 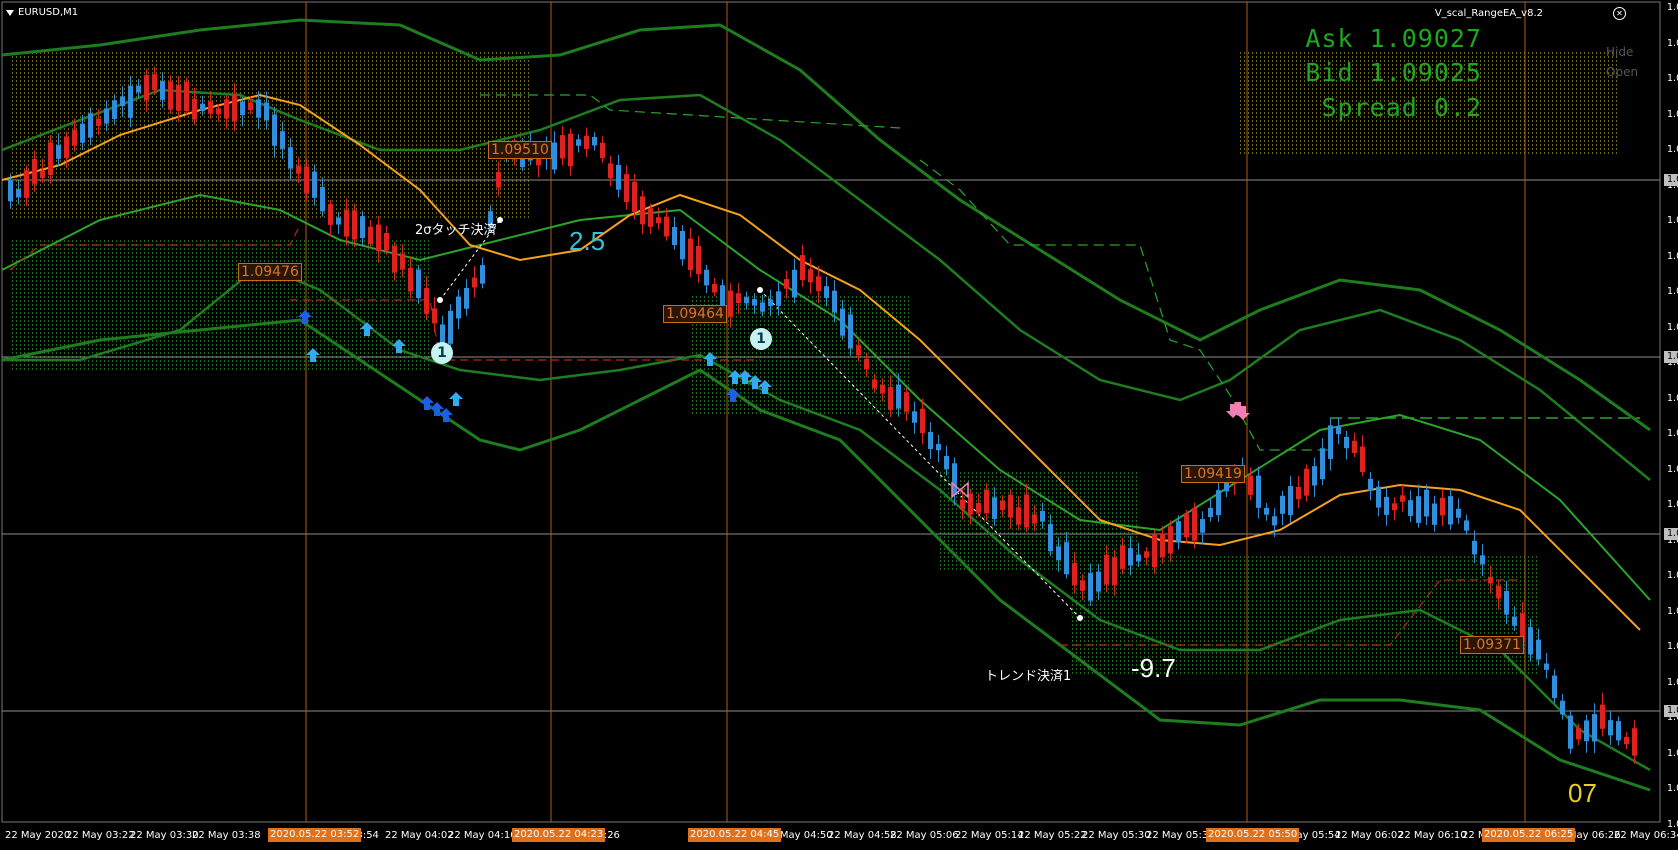 I want to click on time-axis-label: 22 May 05:22, so click(x=1052, y=835).